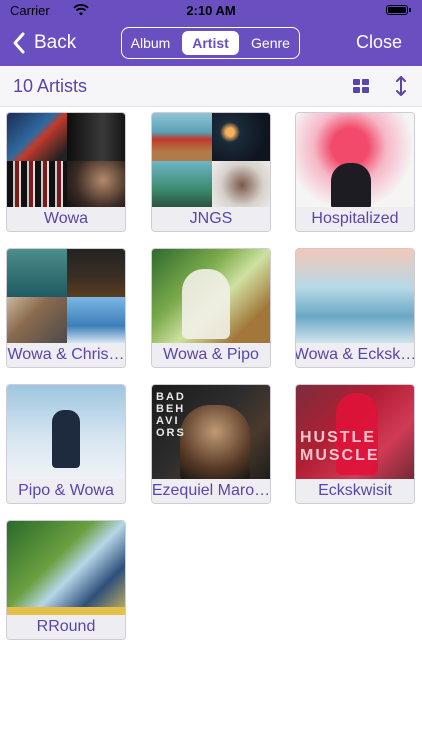 This screenshot has height=750, width=422. What do you see at coordinates (379, 42) in the screenshot?
I see `close-button: Close` at bounding box center [379, 42].